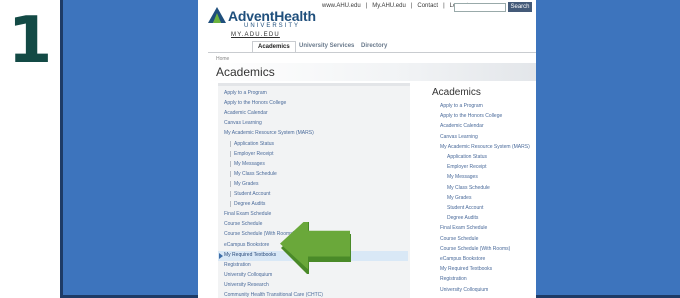 This screenshot has height=298, width=680. I want to click on content-link: University Colloquium, so click(464, 290).